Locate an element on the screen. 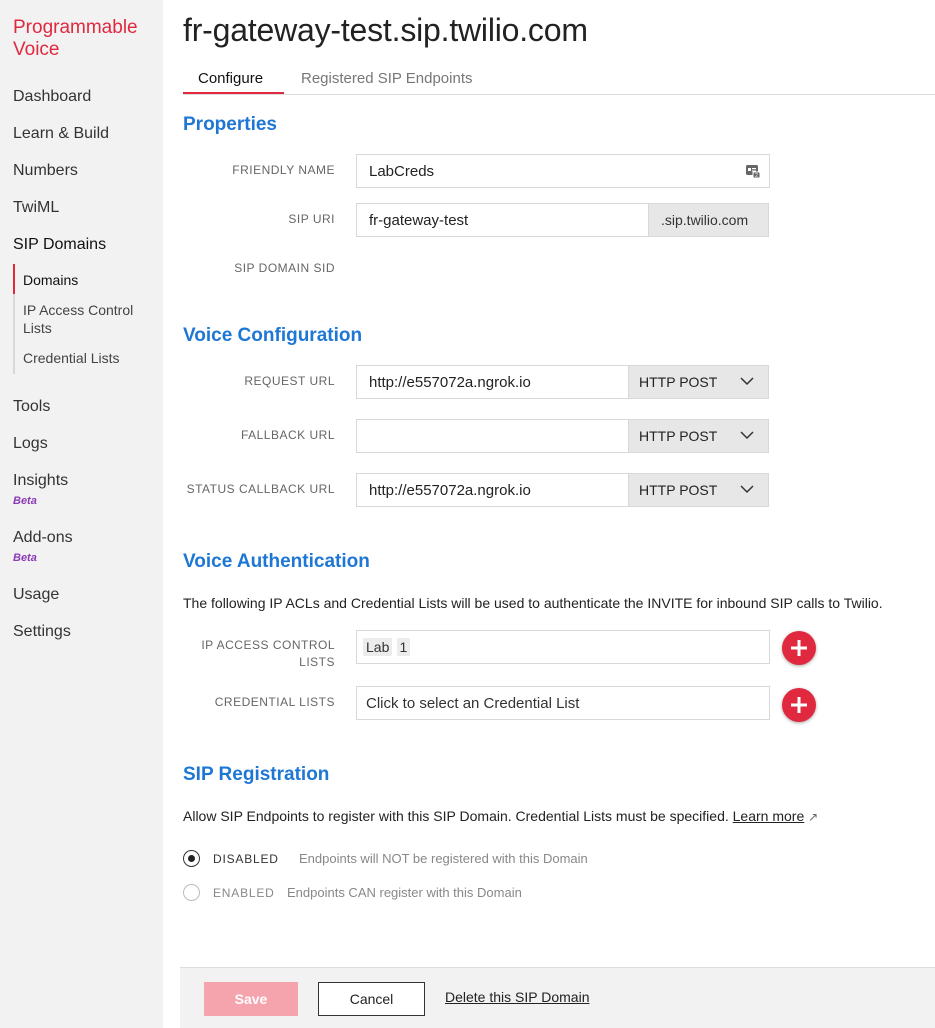 Image resolution: width=935 pixels, height=1028 pixels. fallback-url-input is located at coordinates (492, 436).